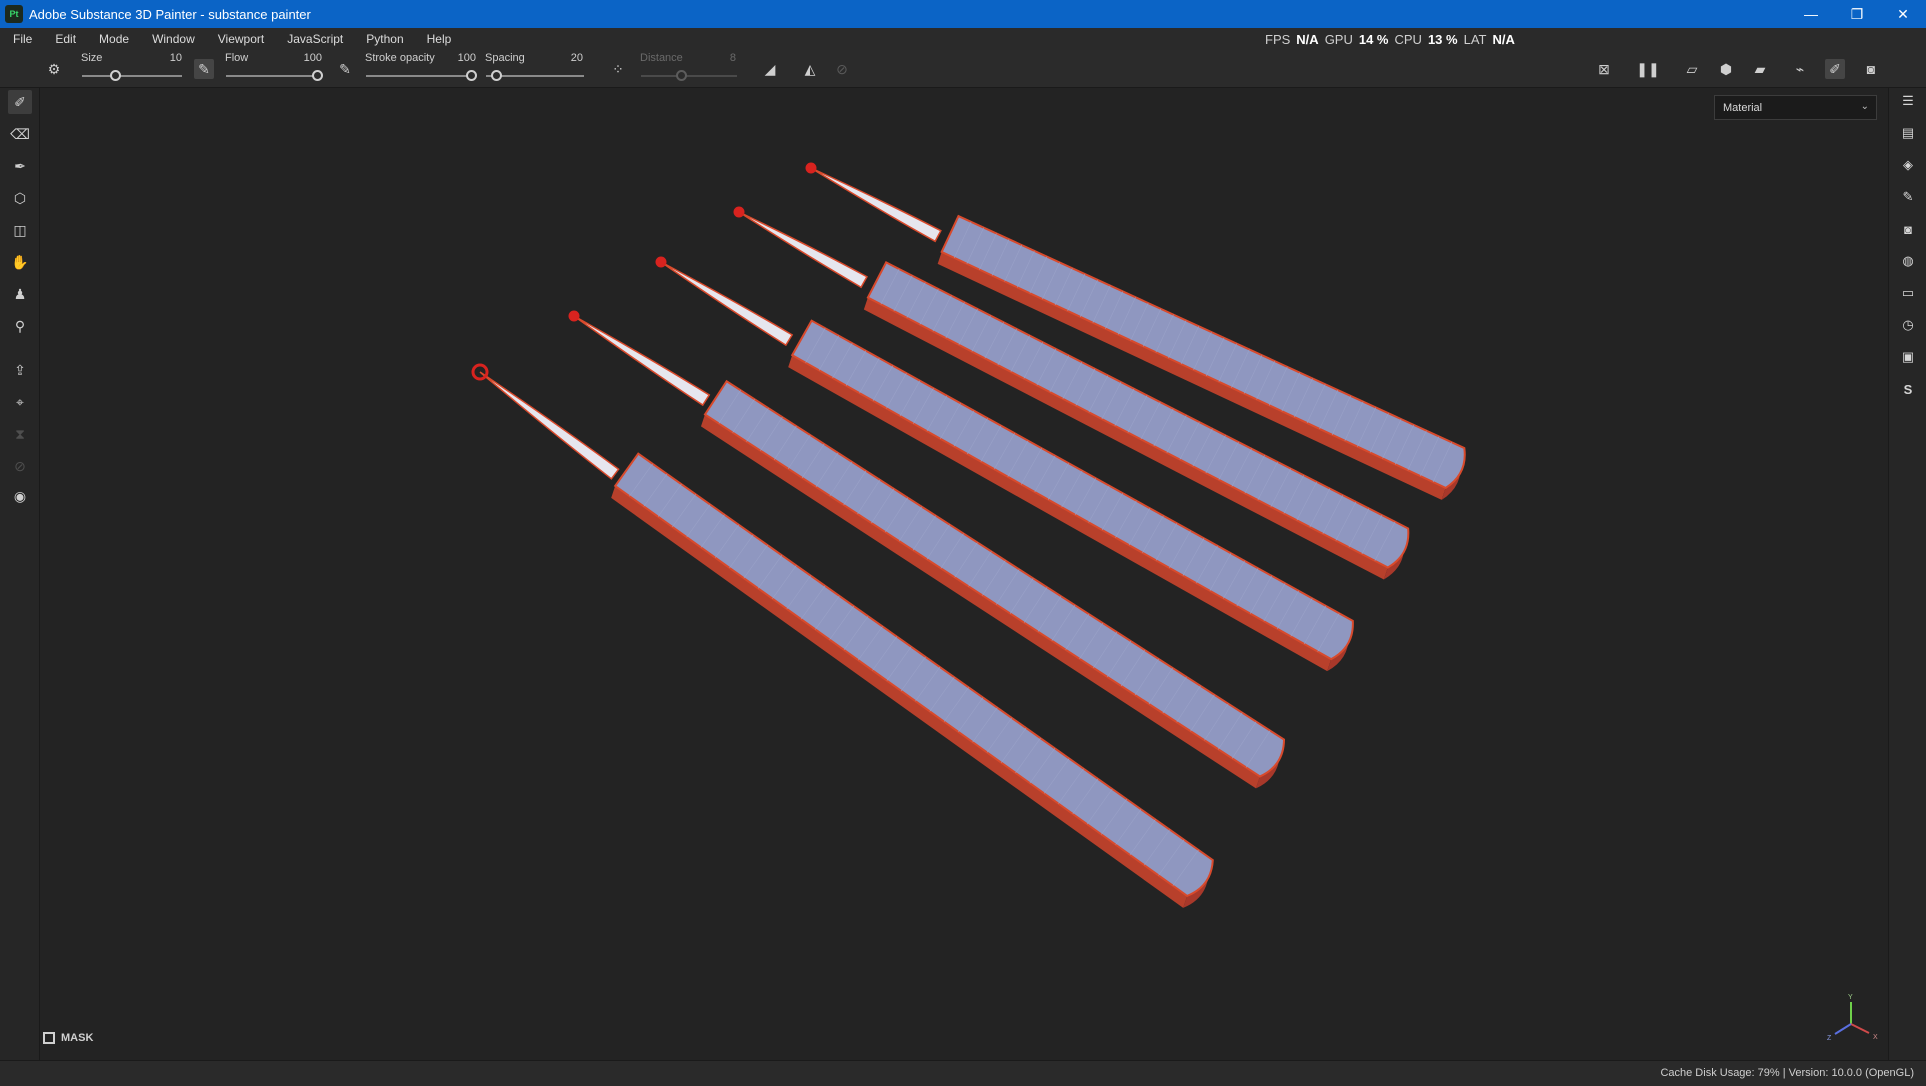 The width and height of the screenshot is (1926, 1086). Describe the element at coordinates (20, 294) in the screenshot. I see `clone-icon: ♟` at that location.